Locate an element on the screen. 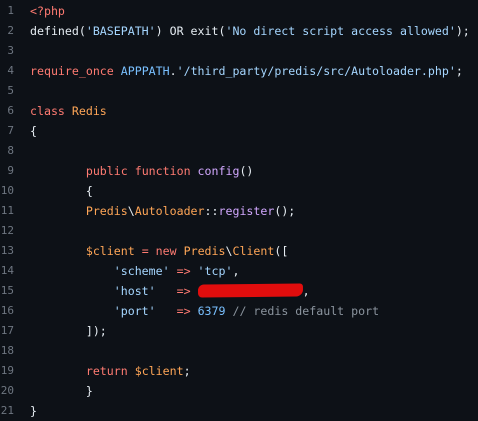 Image resolution: width=478 pixels, height=421 pixels. code-token: () is located at coordinates (246, 171).